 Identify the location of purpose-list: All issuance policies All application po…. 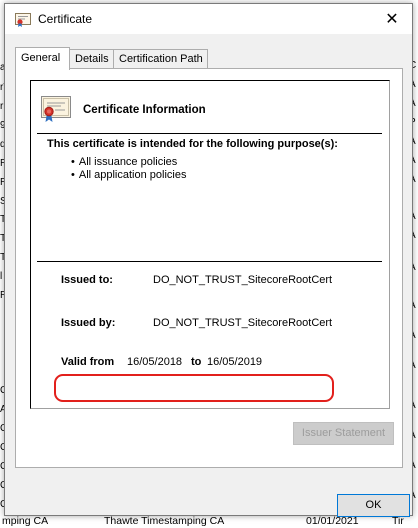
(129, 169).